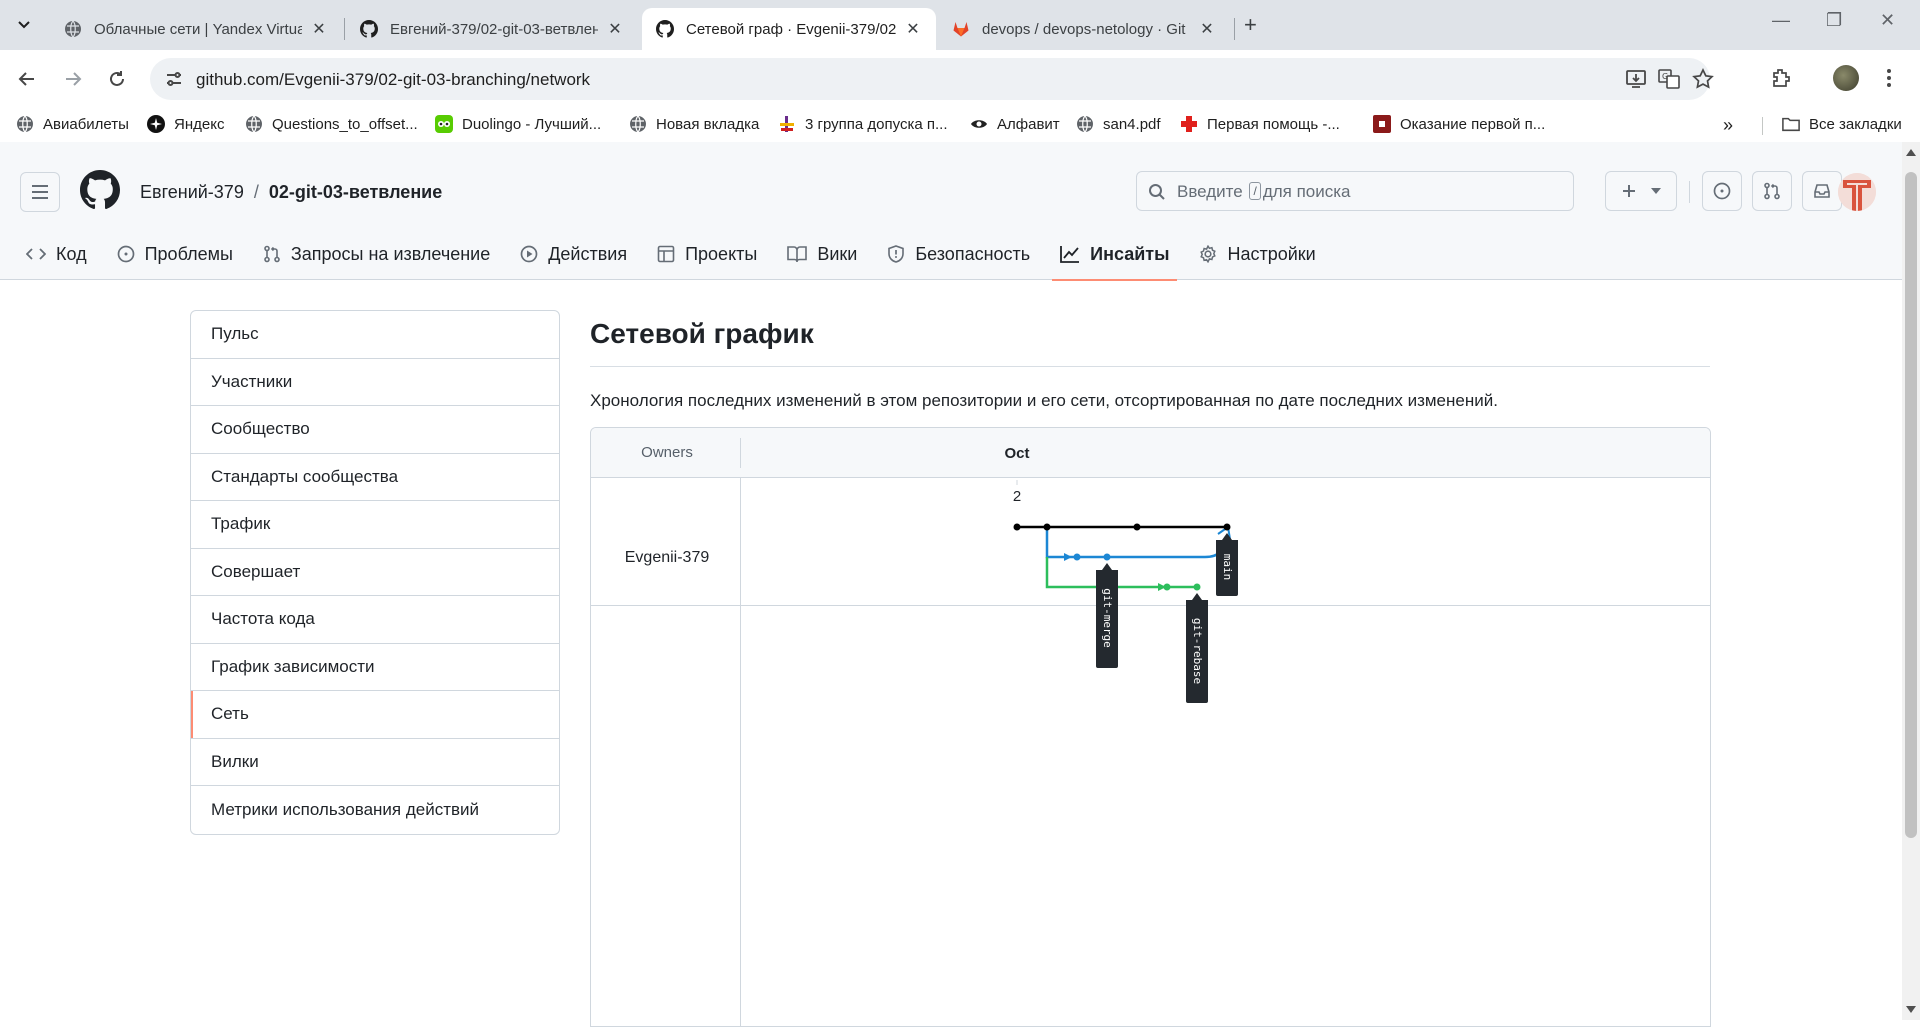 The width and height of the screenshot is (1920, 1027). Describe the element at coordinates (375, 762) in the screenshot. I see `sidebar-item-forks: Вилки` at that location.